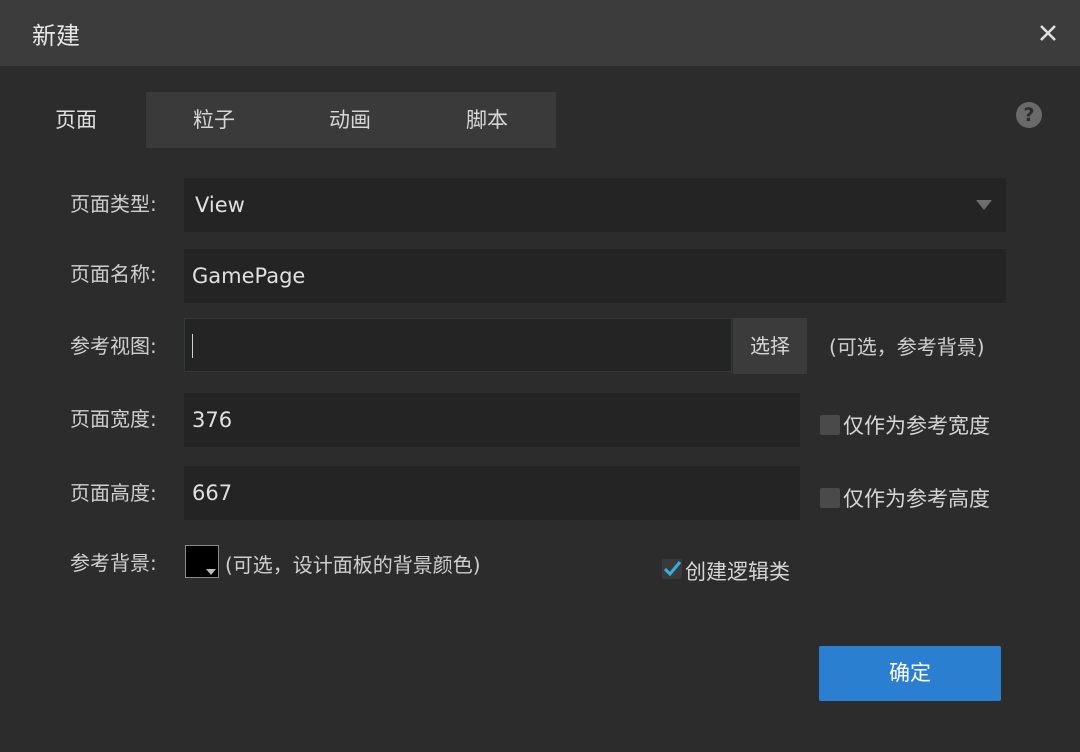  What do you see at coordinates (458, 345) in the screenshot?
I see `ref-view-input` at bounding box center [458, 345].